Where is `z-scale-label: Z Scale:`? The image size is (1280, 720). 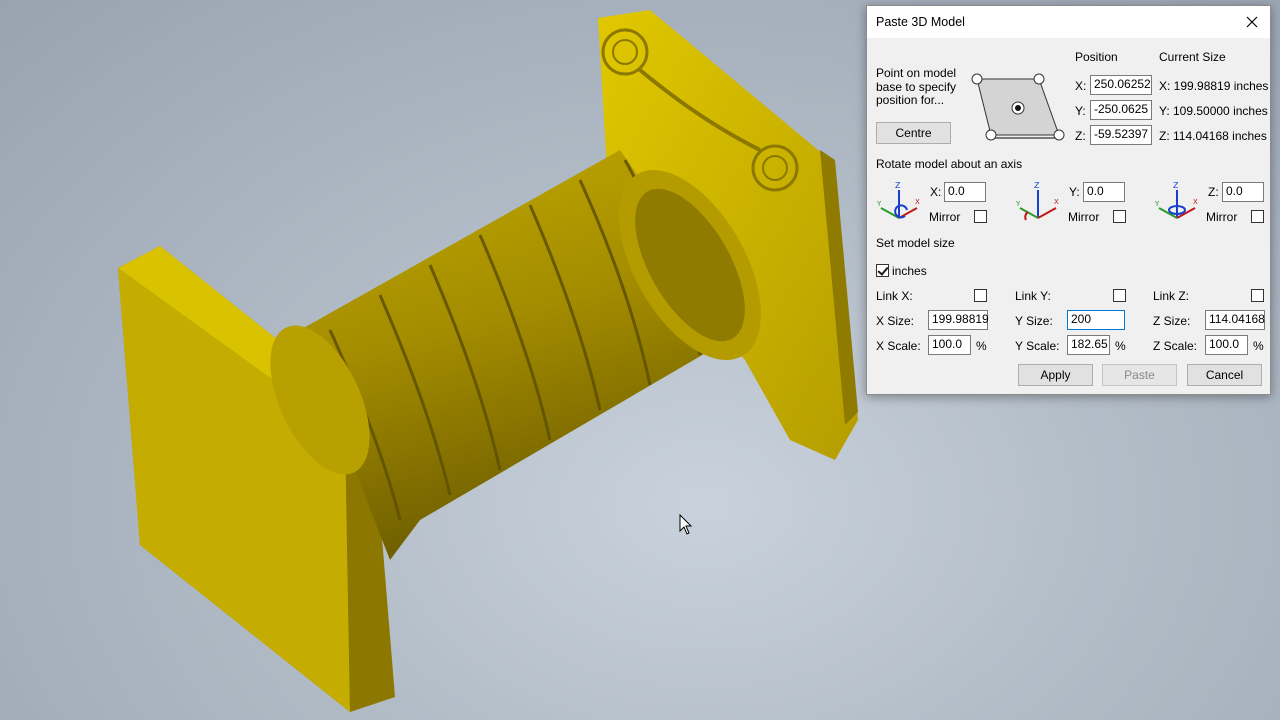
z-scale-label: Z Scale: is located at coordinates (1175, 346).